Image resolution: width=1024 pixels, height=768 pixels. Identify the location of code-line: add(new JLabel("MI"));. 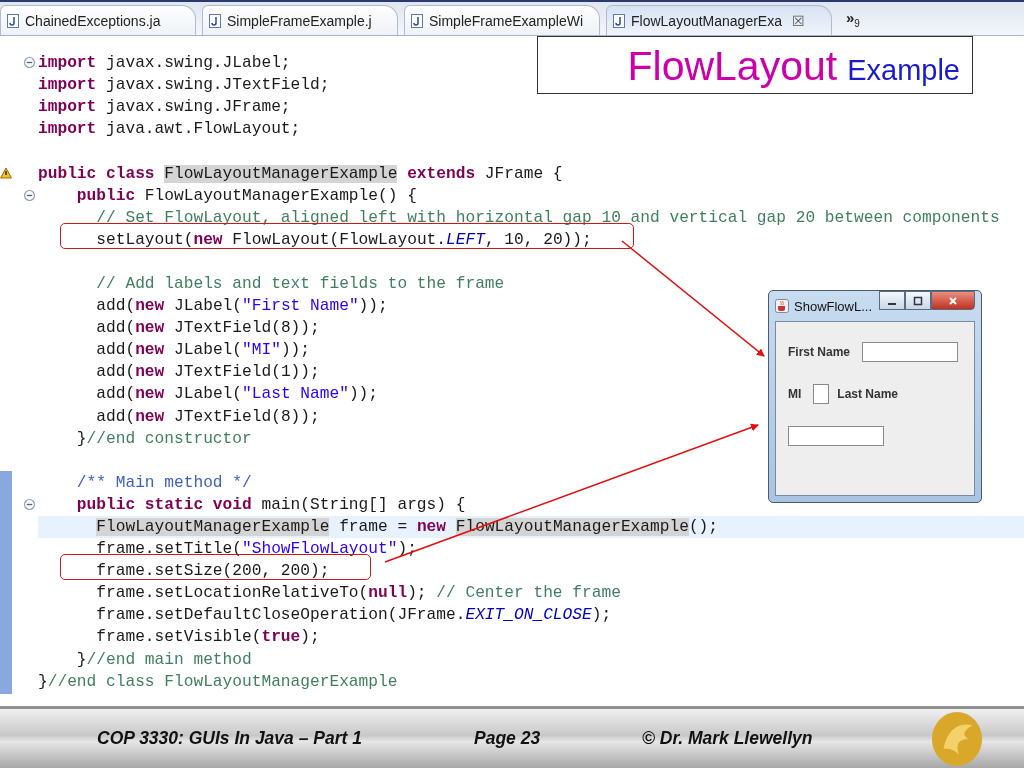
(203, 350).